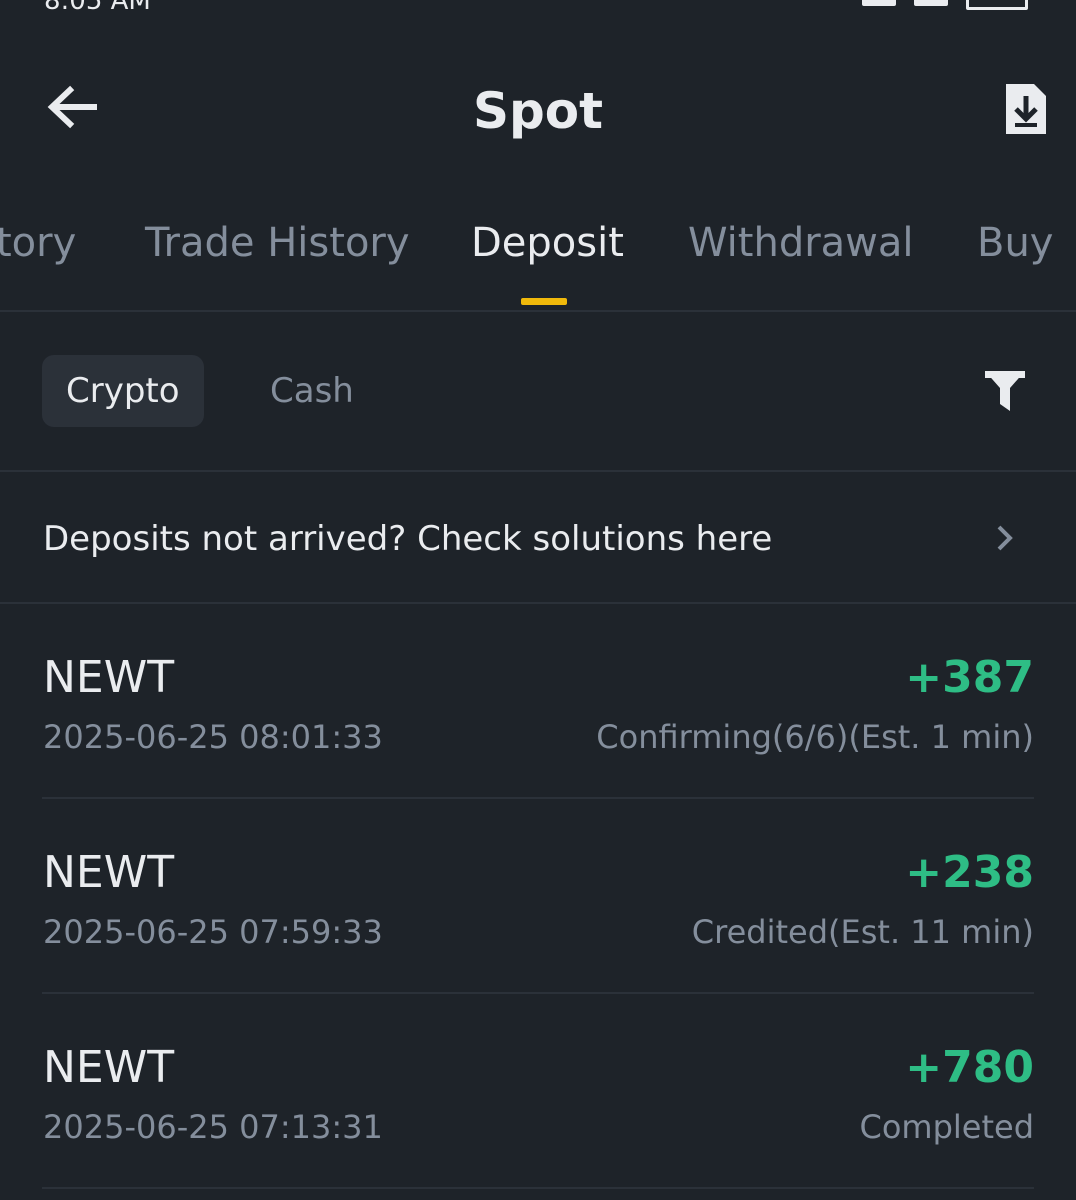  What do you see at coordinates (815, 737) in the screenshot?
I see `deposit-status: Confirming(6/6)(Est. 1 min)` at bounding box center [815, 737].